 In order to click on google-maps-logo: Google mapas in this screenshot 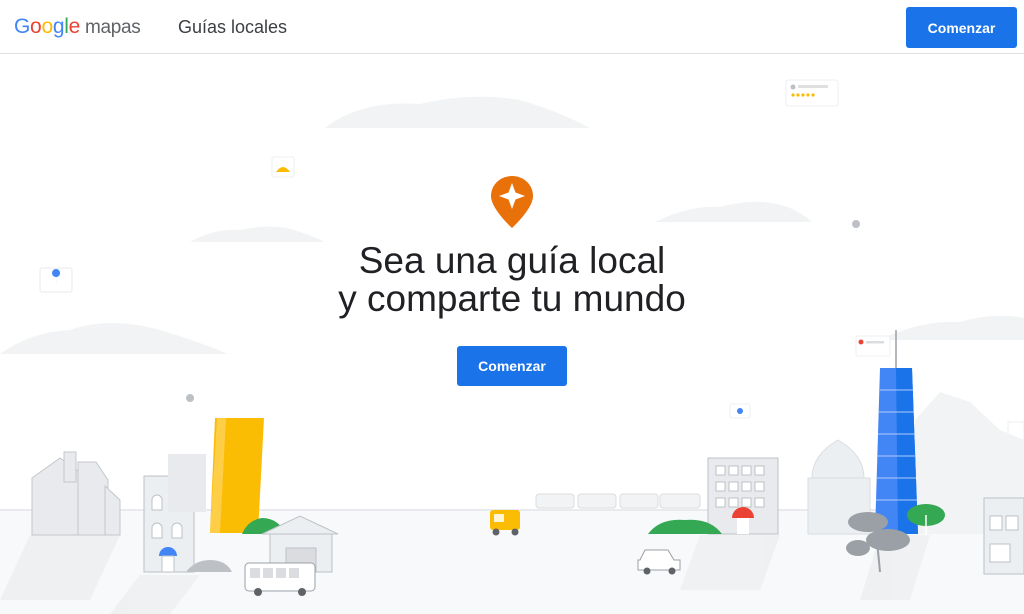, I will do `click(77, 27)`.